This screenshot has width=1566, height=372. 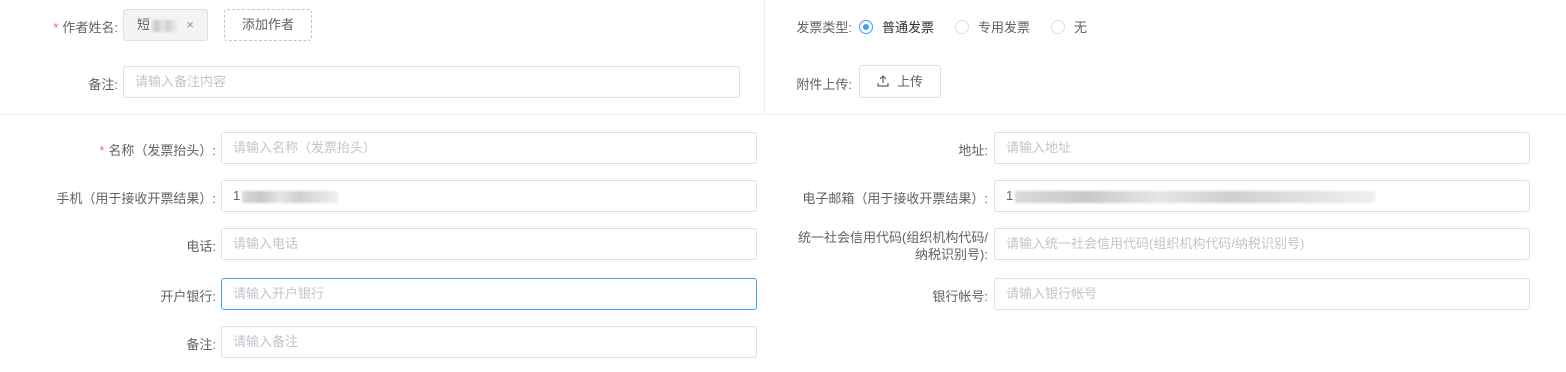 I want to click on close-icon: ×, so click(x=190, y=25).